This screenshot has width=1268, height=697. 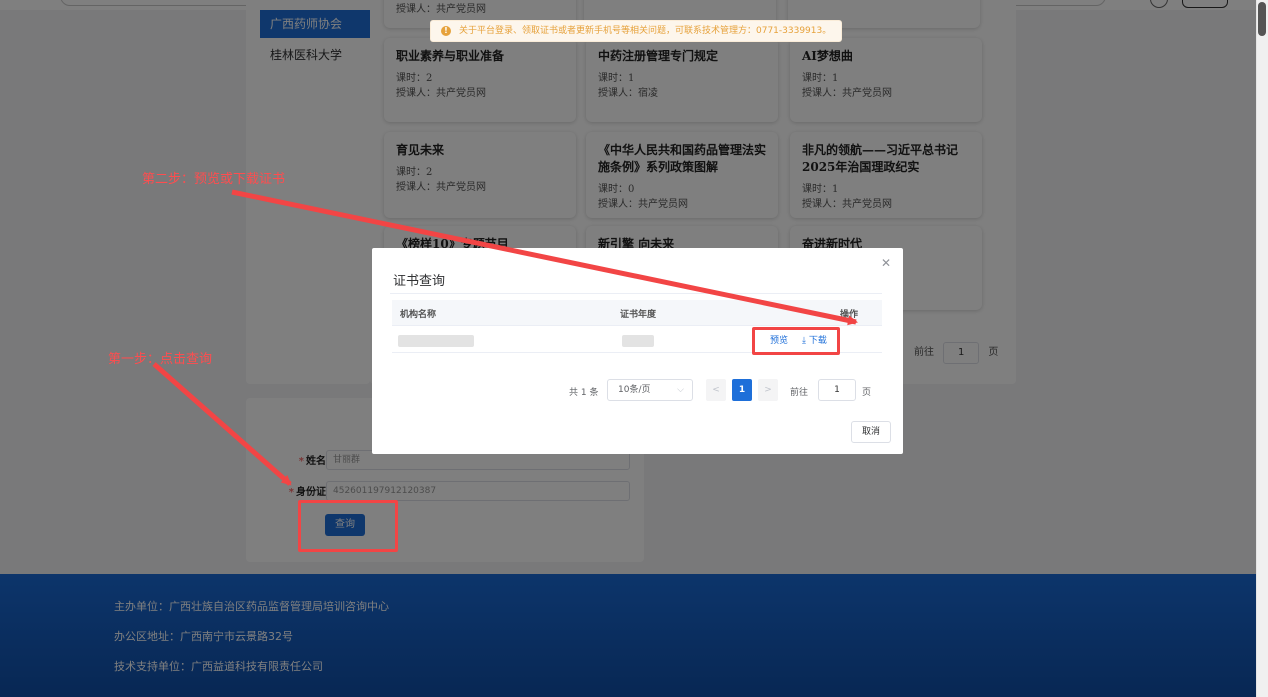 I want to click on pagination-total: 共 1 条, so click(x=584, y=393).